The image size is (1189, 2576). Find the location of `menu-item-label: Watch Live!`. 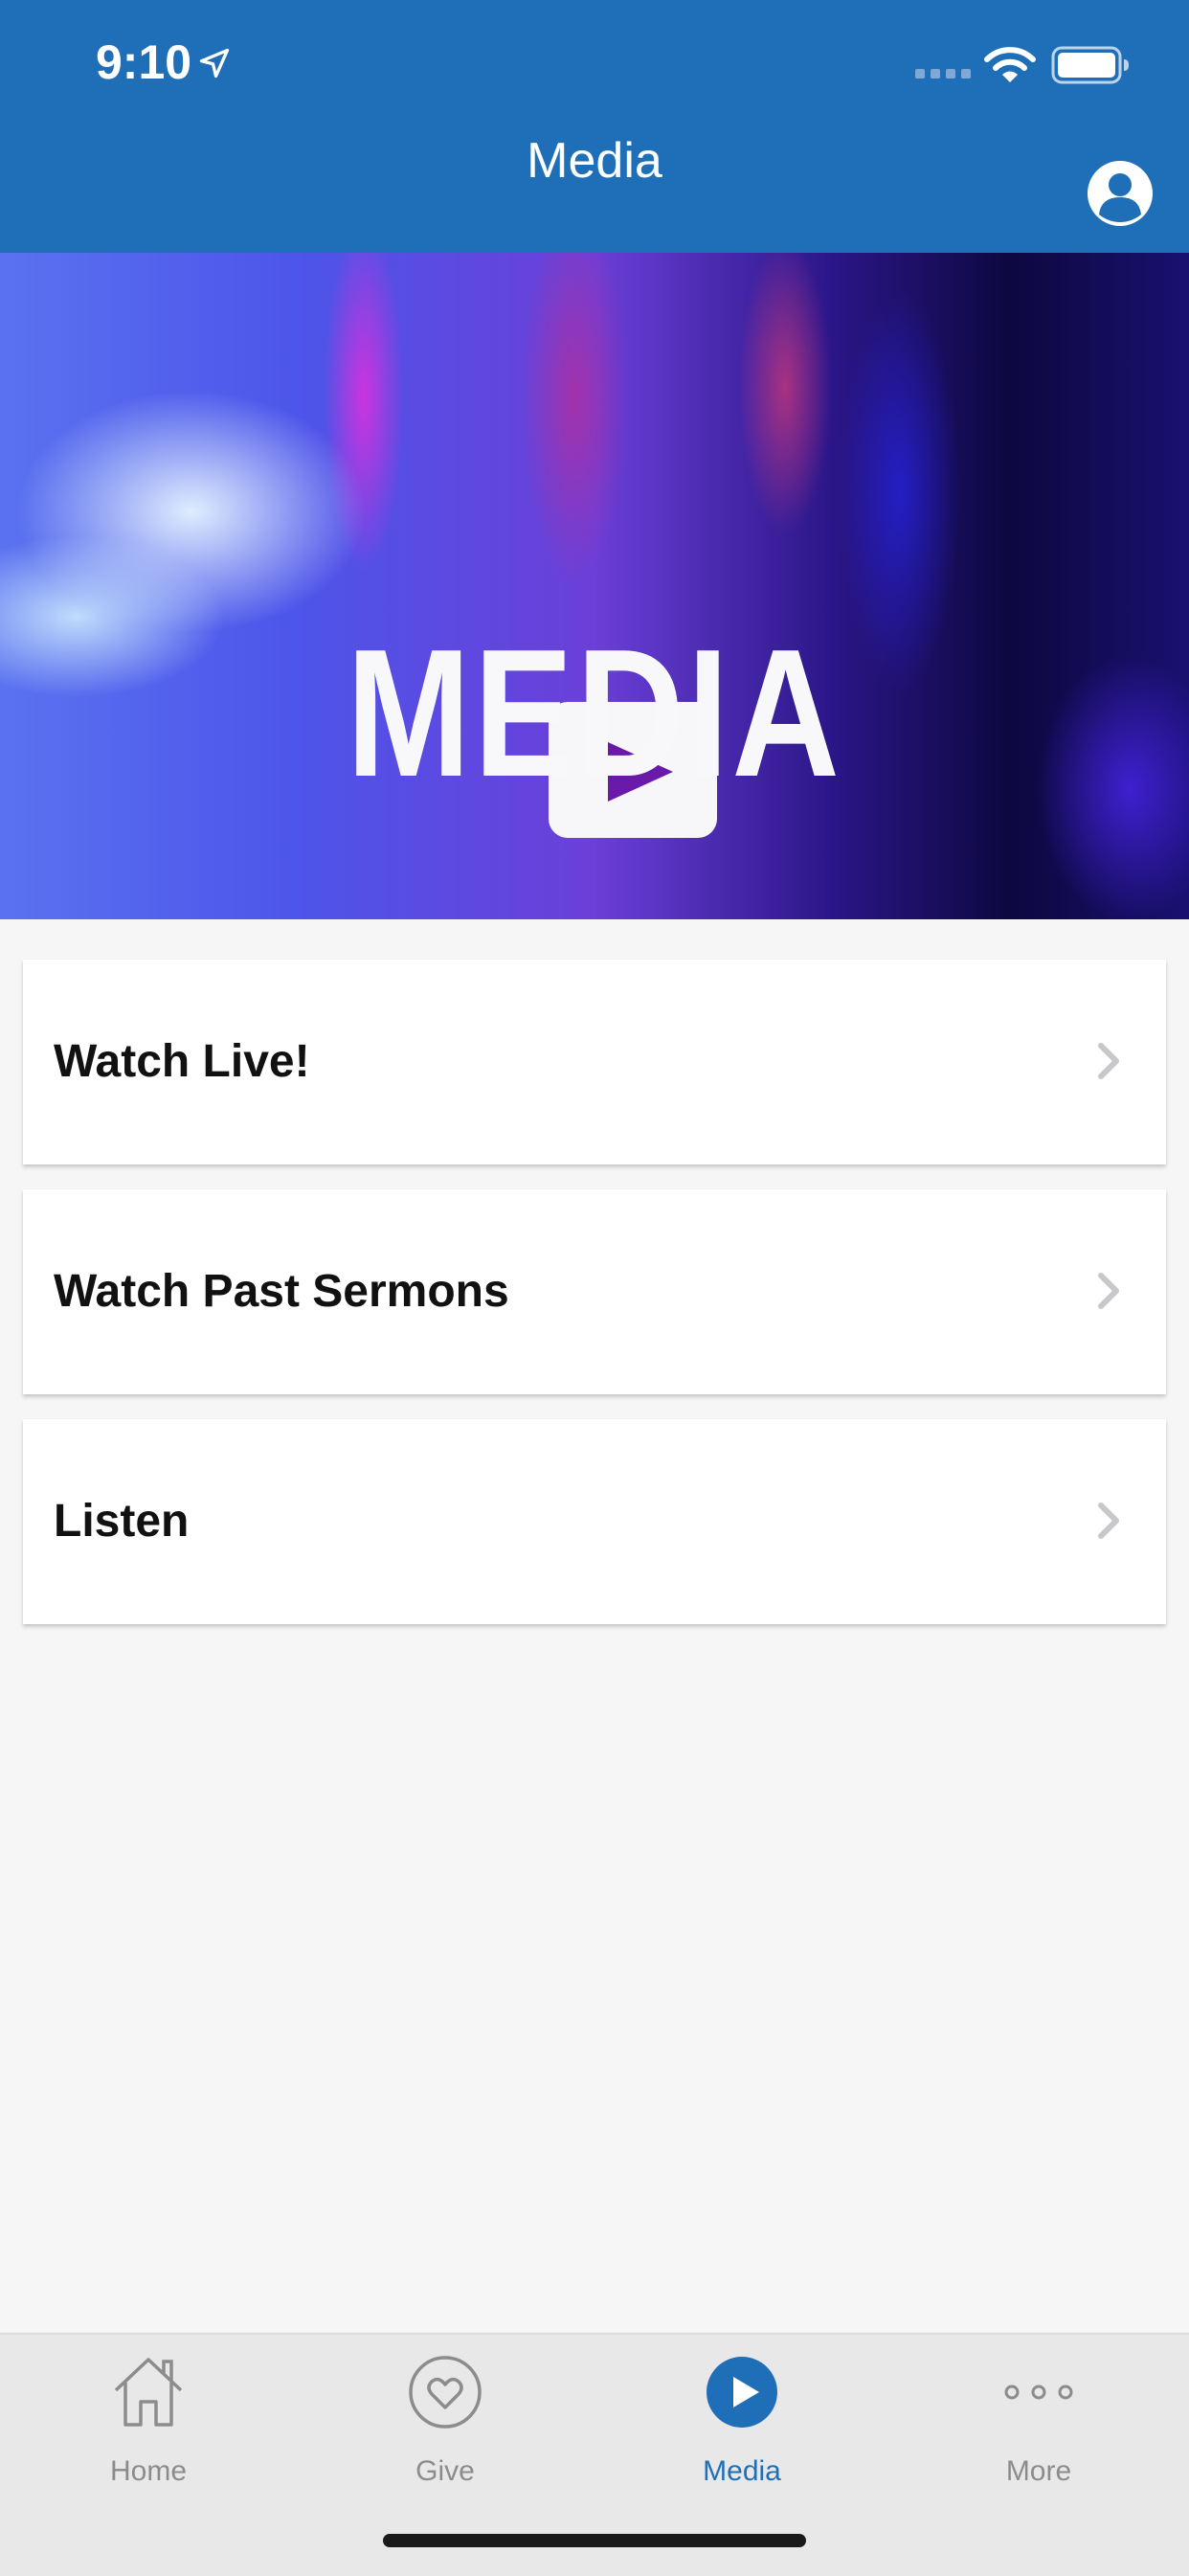

menu-item-label: Watch Live! is located at coordinates (182, 1061).